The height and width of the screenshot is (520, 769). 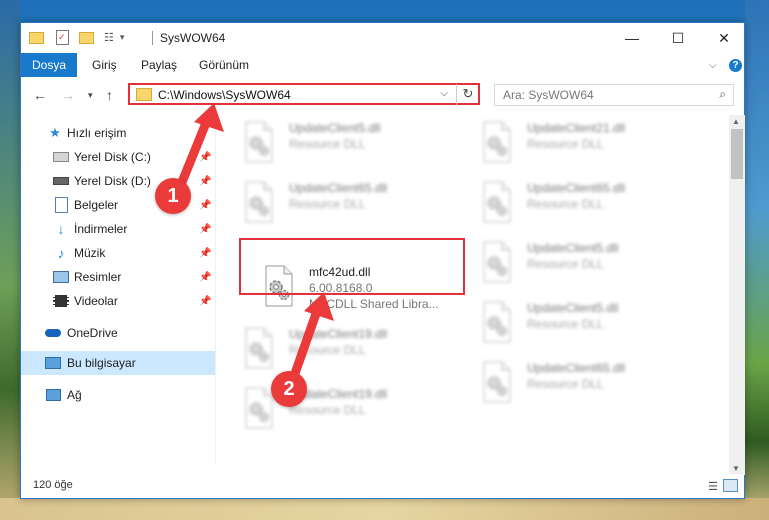 What do you see at coordinates (86, 37) in the screenshot?
I see `new-folder-icon` at bounding box center [86, 37].